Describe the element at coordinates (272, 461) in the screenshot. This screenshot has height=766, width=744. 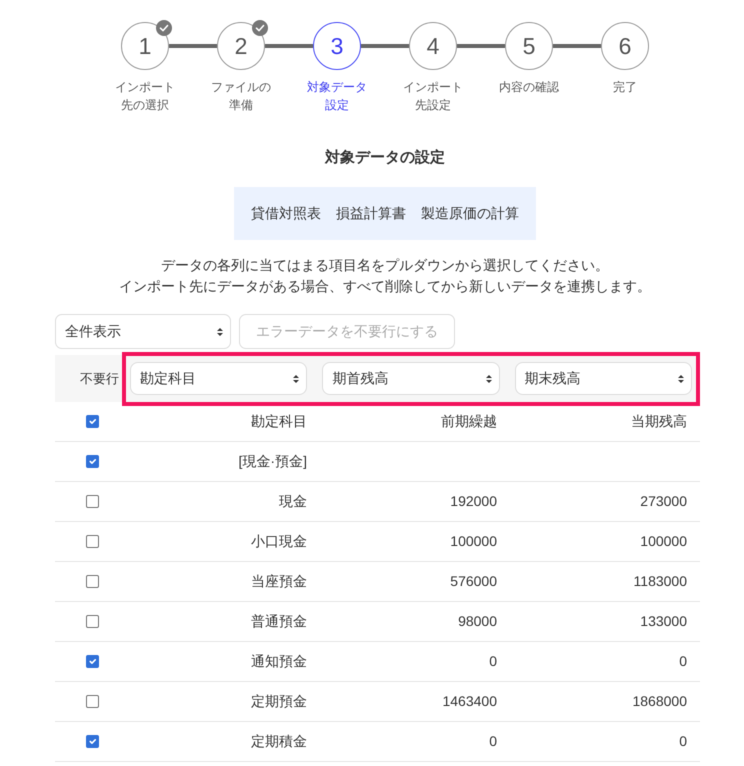
I see `table-cell: [現金·預金]` at that location.